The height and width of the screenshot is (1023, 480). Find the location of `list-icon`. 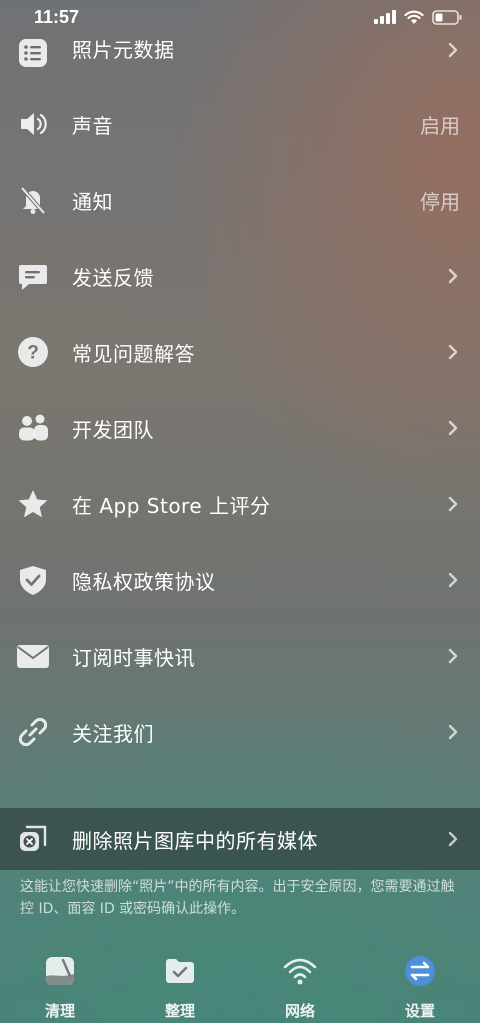

list-icon is located at coordinates (33, 53).